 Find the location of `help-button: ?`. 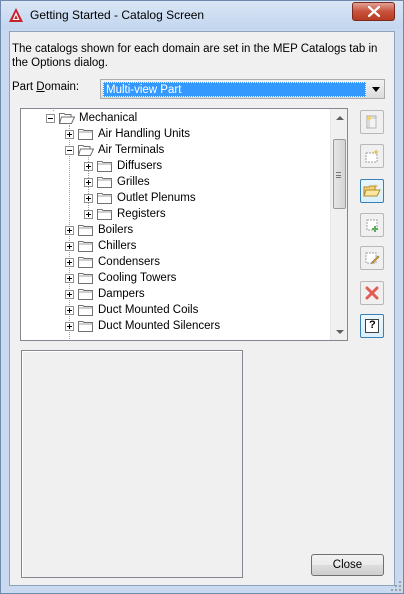

help-button: ? is located at coordinates (372, 326).